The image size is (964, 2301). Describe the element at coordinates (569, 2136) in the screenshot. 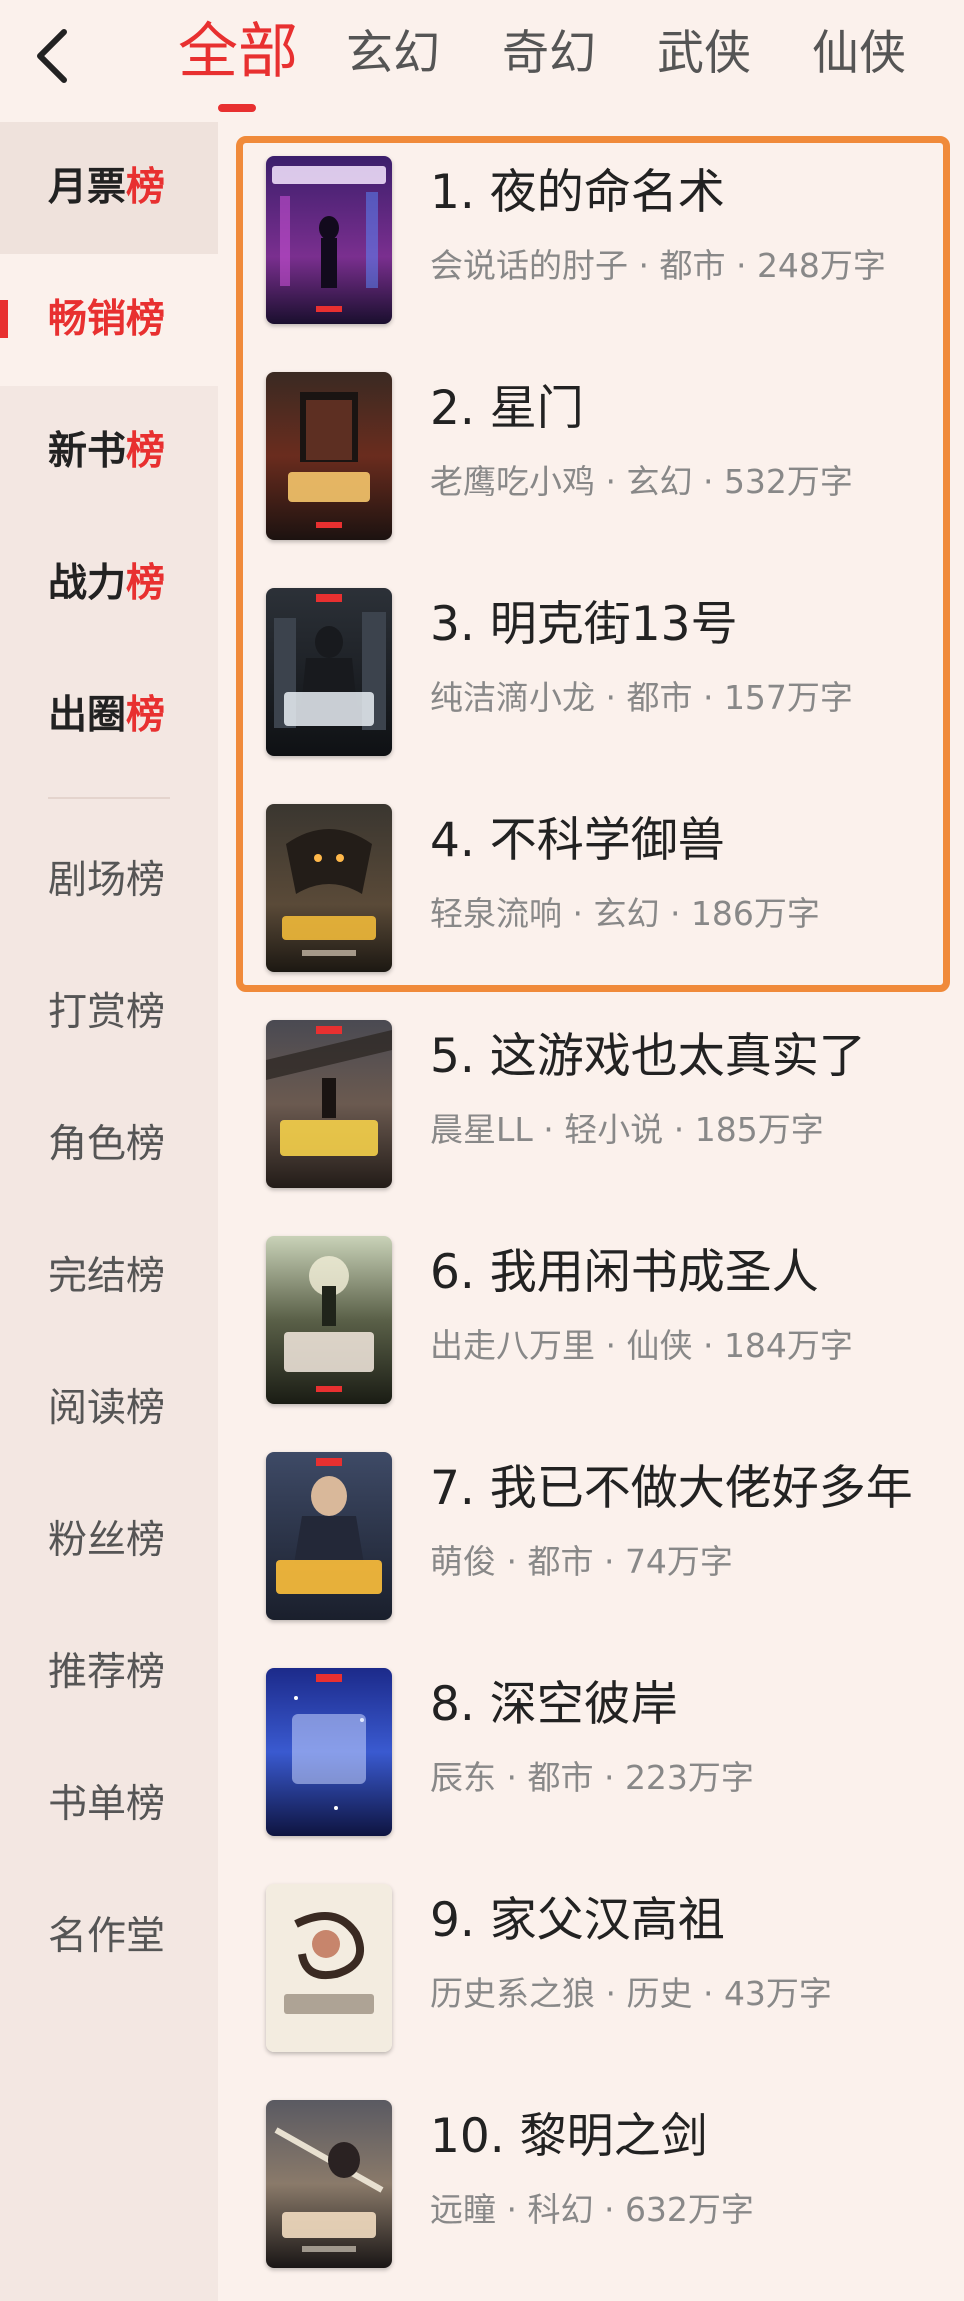

I see `book-title: 10. 黎明之剑` at that location.